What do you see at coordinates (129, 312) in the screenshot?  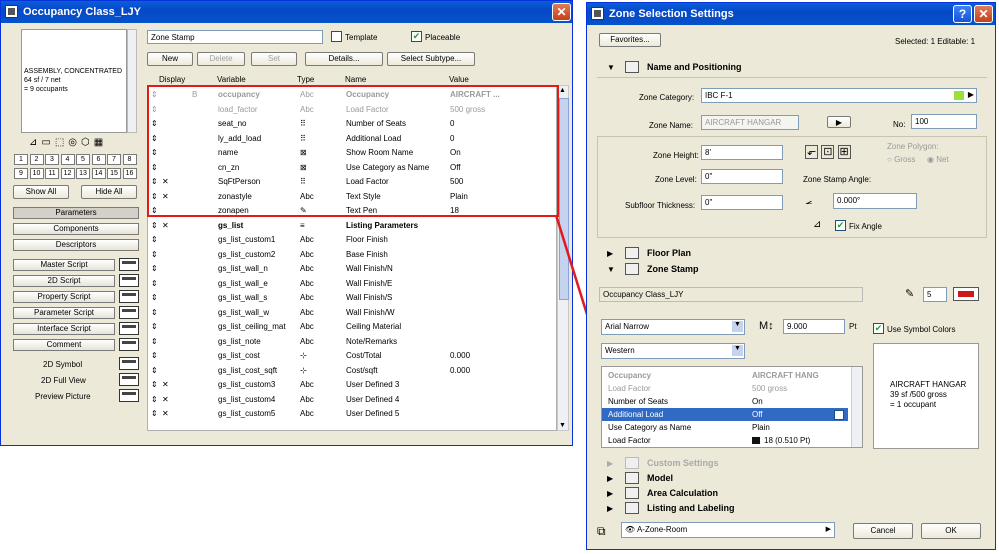 I see `parameter-script-window-icon` at bounding box center [129, 312].